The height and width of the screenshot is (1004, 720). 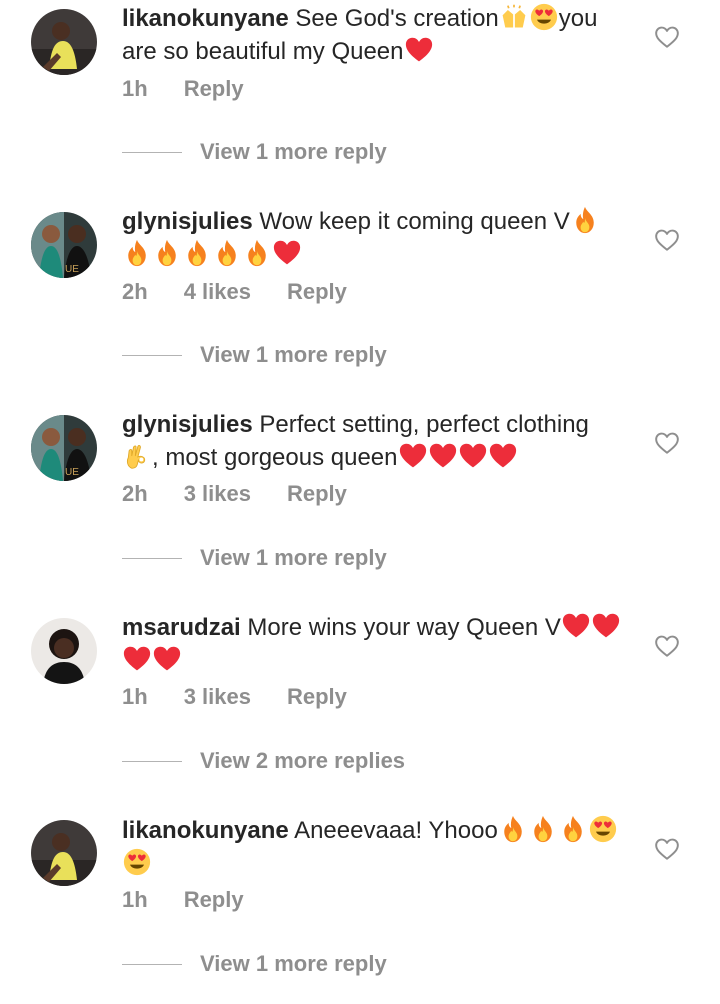 What do you see at coordinates (400, 627) in the screenshot?
I see `comment-body-part-1: More wins your way Queen V` at bounding box center [400, 627].